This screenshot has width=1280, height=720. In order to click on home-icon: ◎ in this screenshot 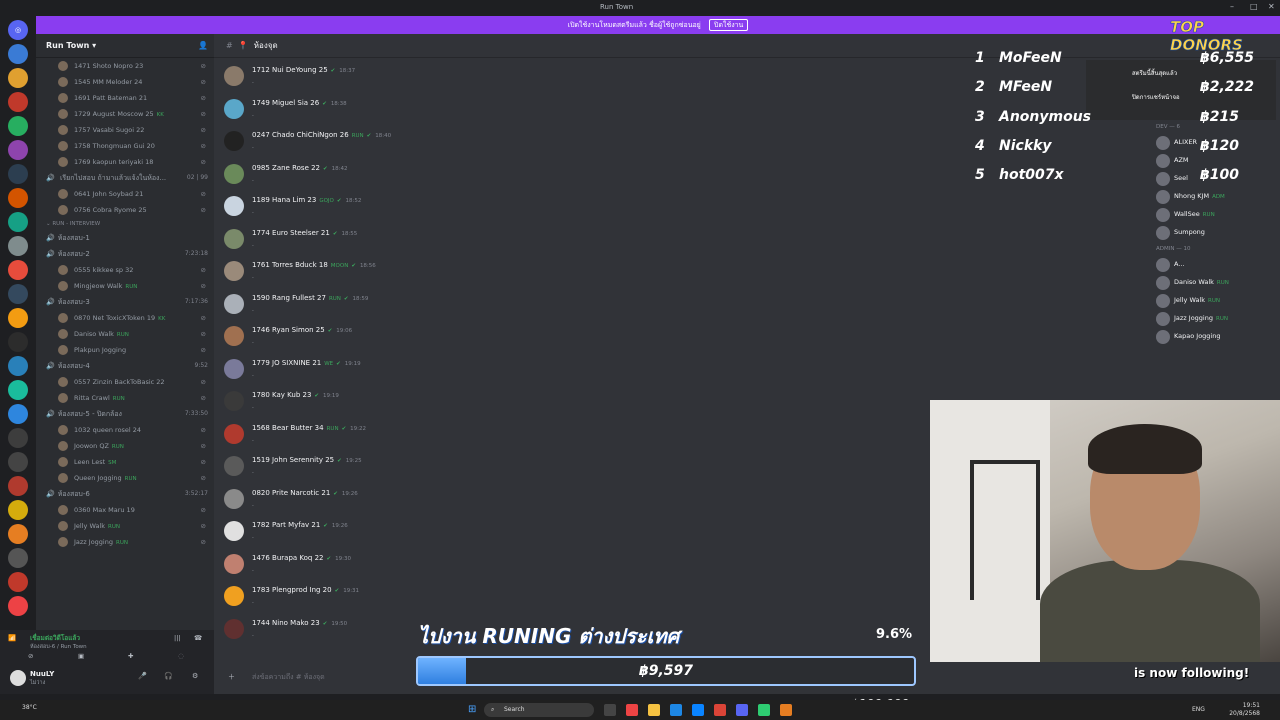, I will do `click(18, 30)`.